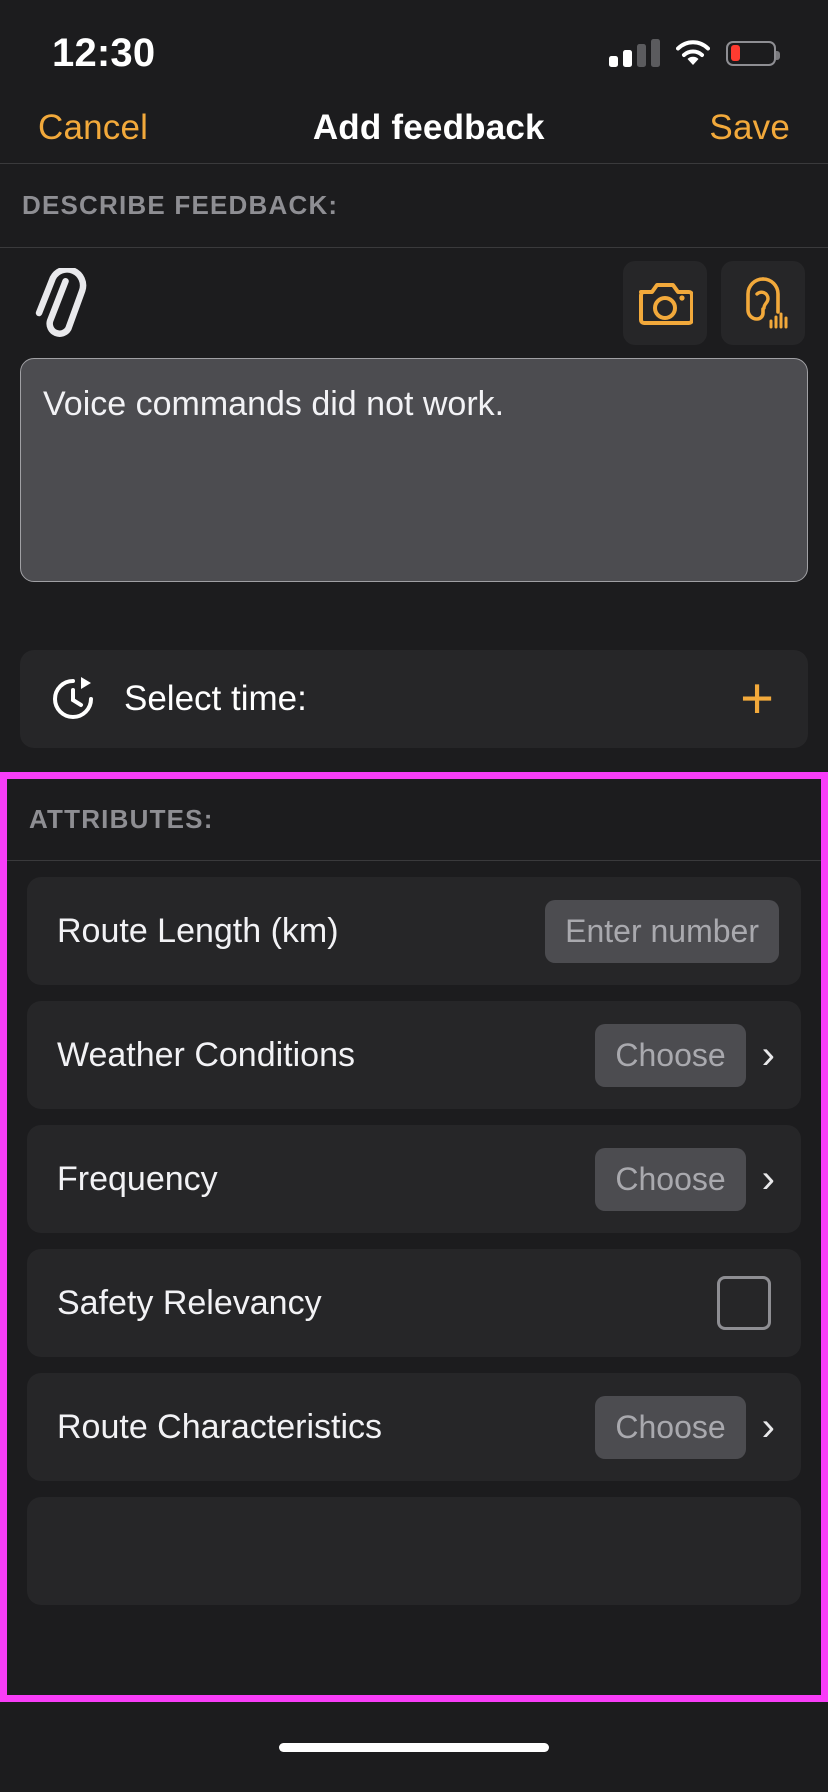  Describe the element at coordinates (414, 820) in the screenshot. I see `attributes-header: ATTRIBUTES:` at that location.